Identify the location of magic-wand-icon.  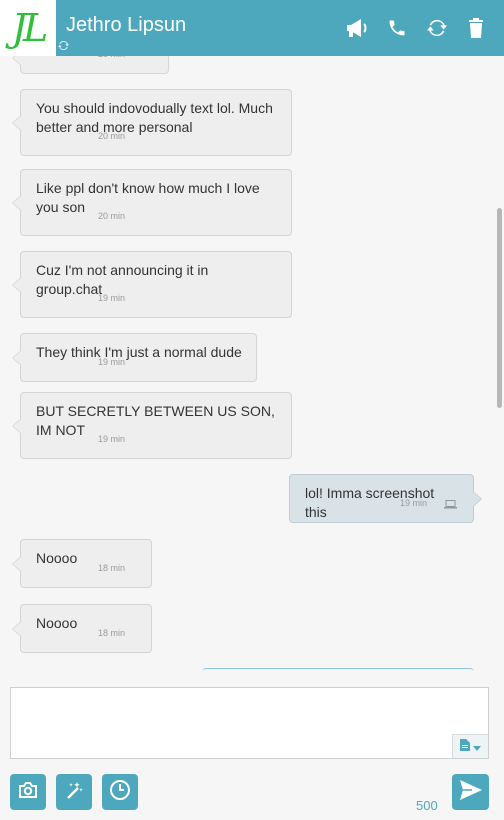
(74, 792).